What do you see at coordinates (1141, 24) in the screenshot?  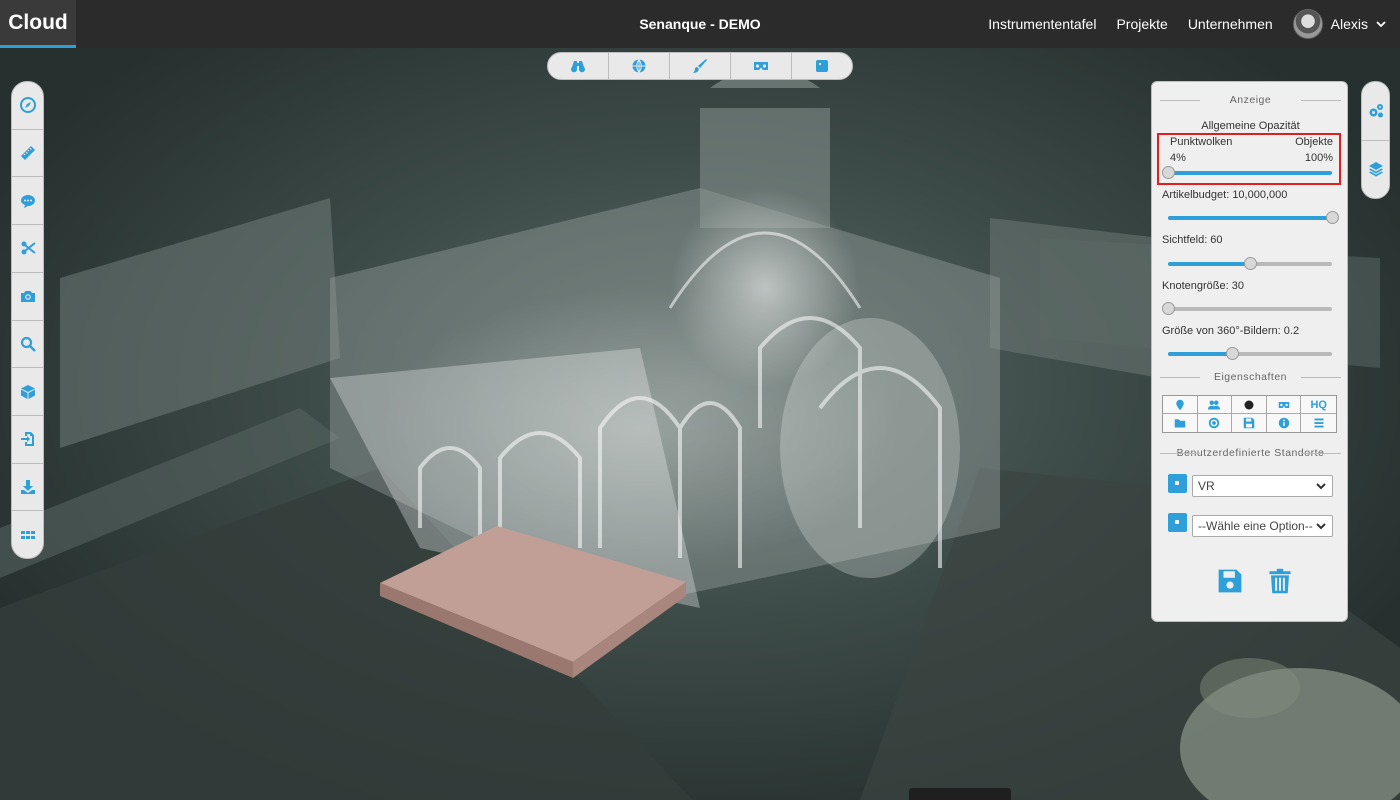 I see `nav-projects: Projekte` at bounding box center [1141, 24].